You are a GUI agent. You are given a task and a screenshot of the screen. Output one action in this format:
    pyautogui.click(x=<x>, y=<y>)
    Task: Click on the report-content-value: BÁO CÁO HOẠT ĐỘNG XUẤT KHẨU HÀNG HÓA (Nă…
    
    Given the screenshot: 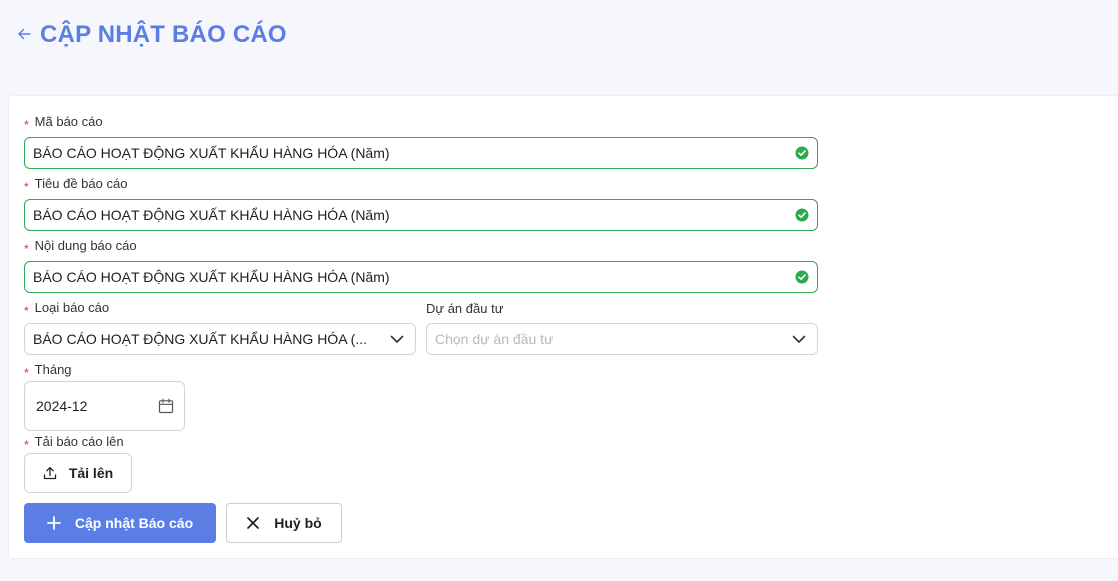 What is the action you would take?
    pyautogui.click(x=211, y=277)
    